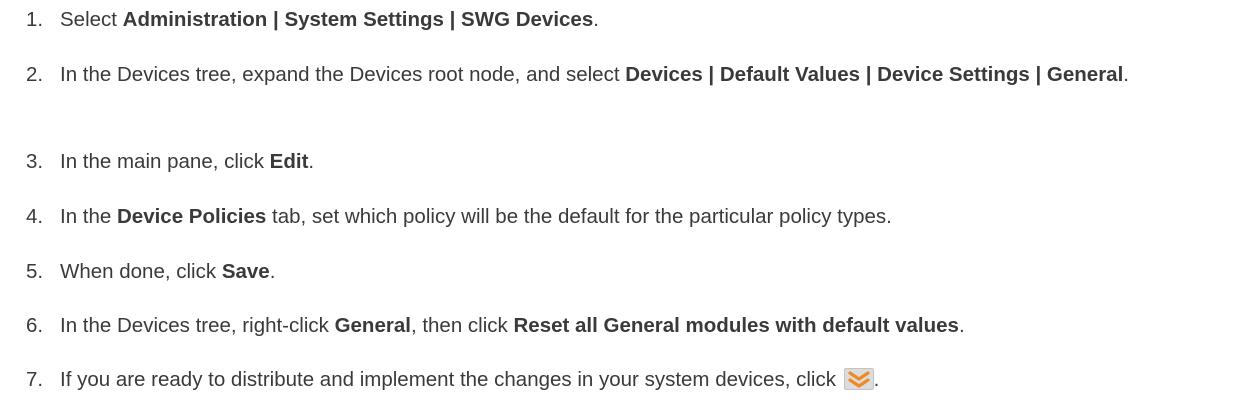  What do you see at coordinates (858, 379) in the screenshot?
I see `deploy-changes-icon` at bounding box center [858, 379].